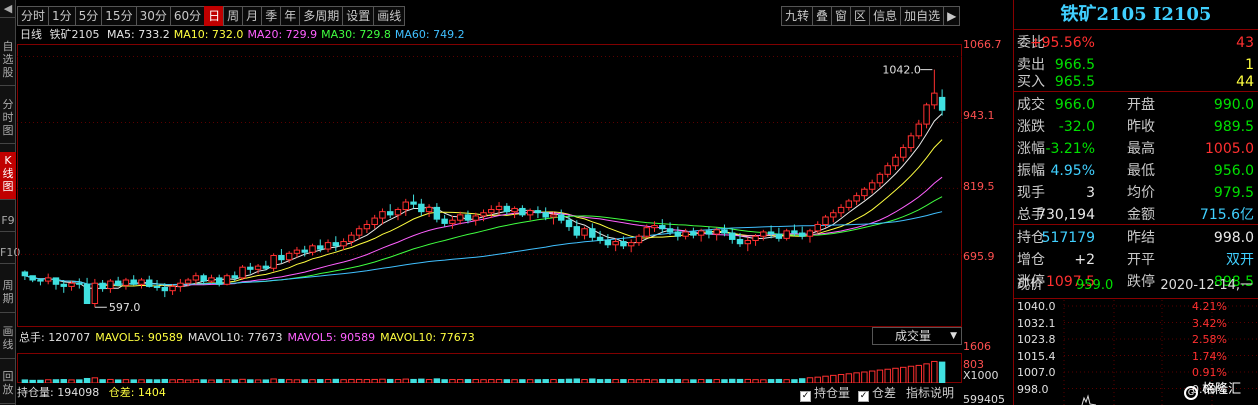  Describe the element at coordinates (1141, 105) in the screenshot. I see `quote-label: 开盘` at that location.